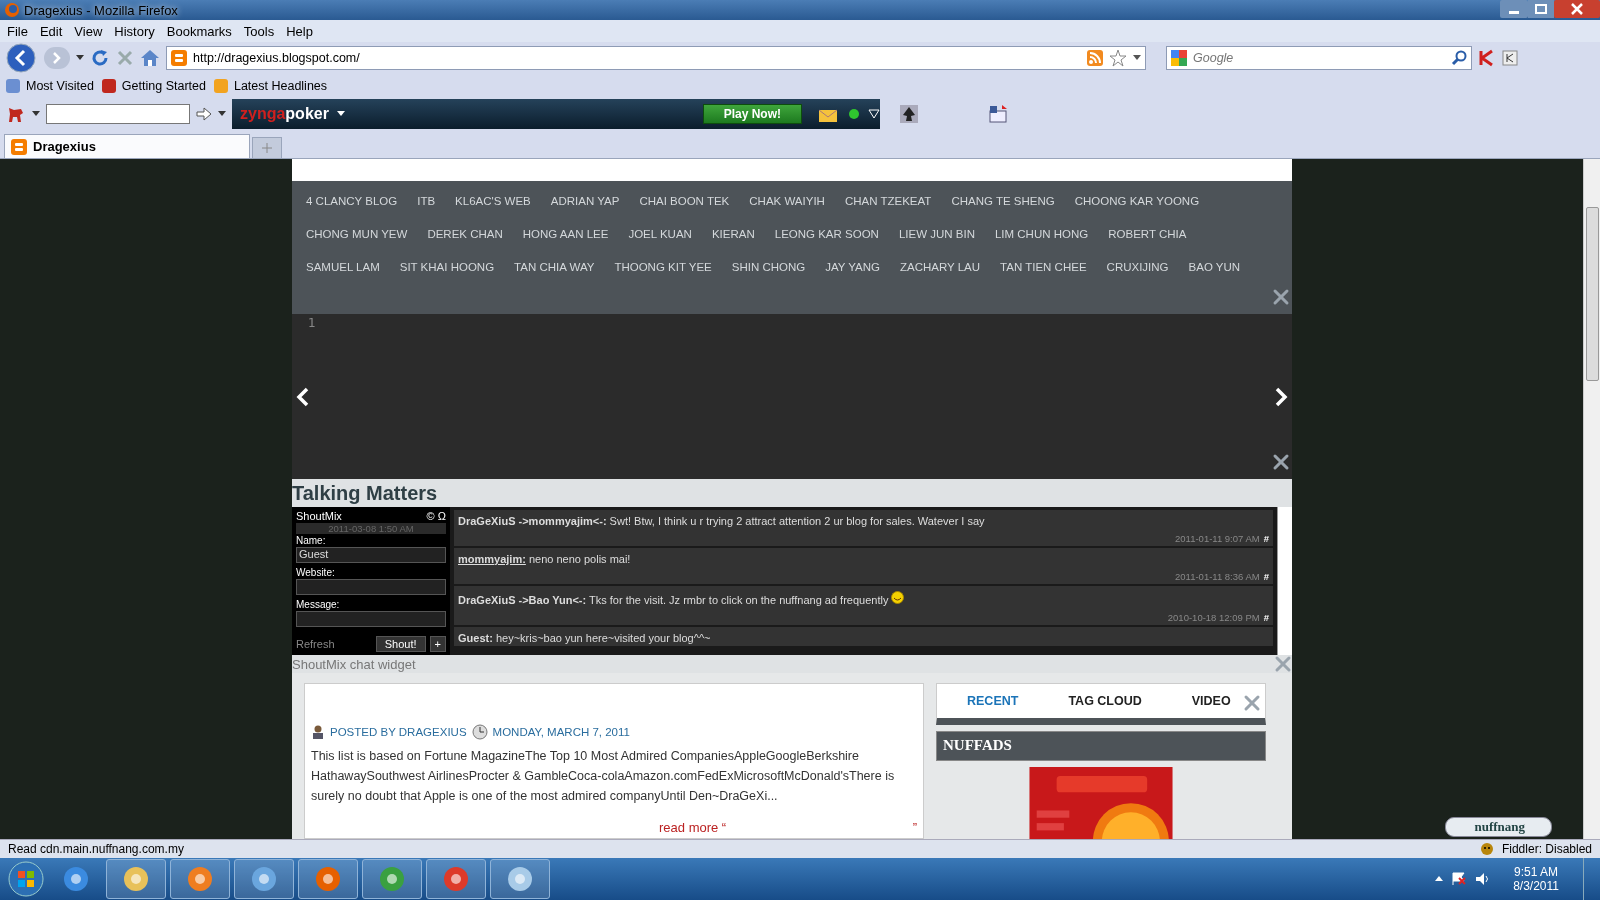 The width and height of the screenshot is (1600, 900). I want to click on clock-time: 9:51 AM, so click(1536, 872).